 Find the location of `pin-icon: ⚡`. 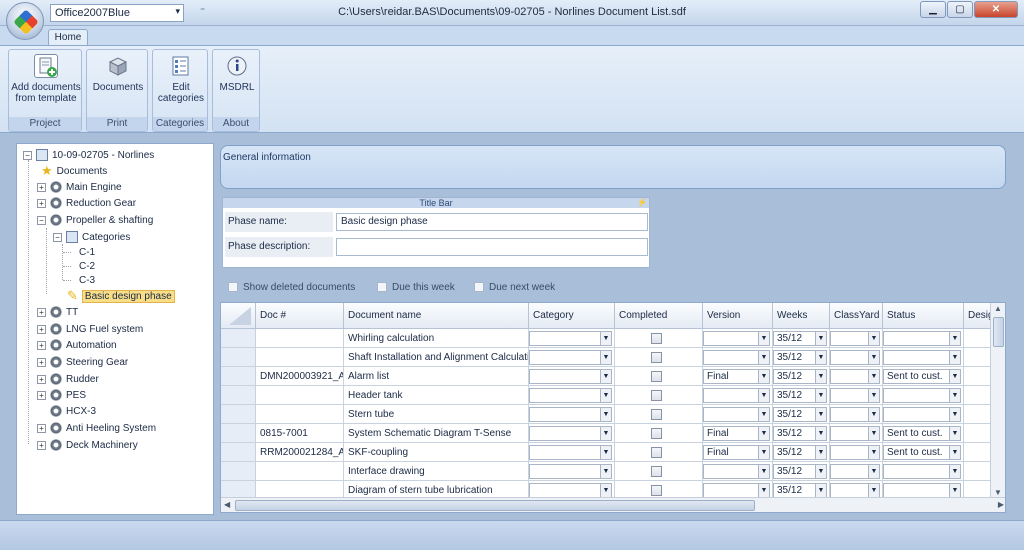

pin-icon: ⚡ is located at coordinates (642, 203).